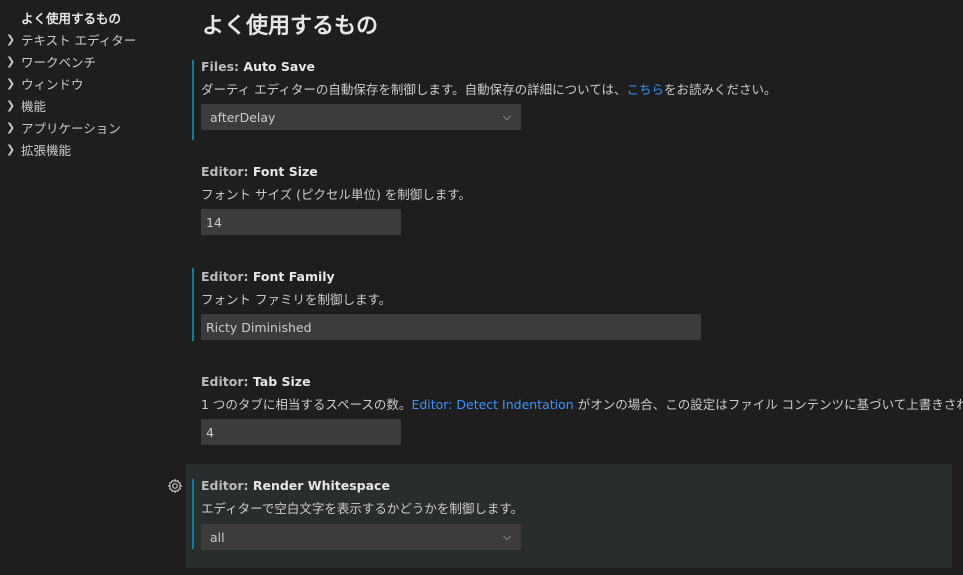 This screenshot has width=963, height=575. Describe the element at coordinates (59, 62) in the screenshot. I see `toc-item-label: ワークベンチ` at that location.